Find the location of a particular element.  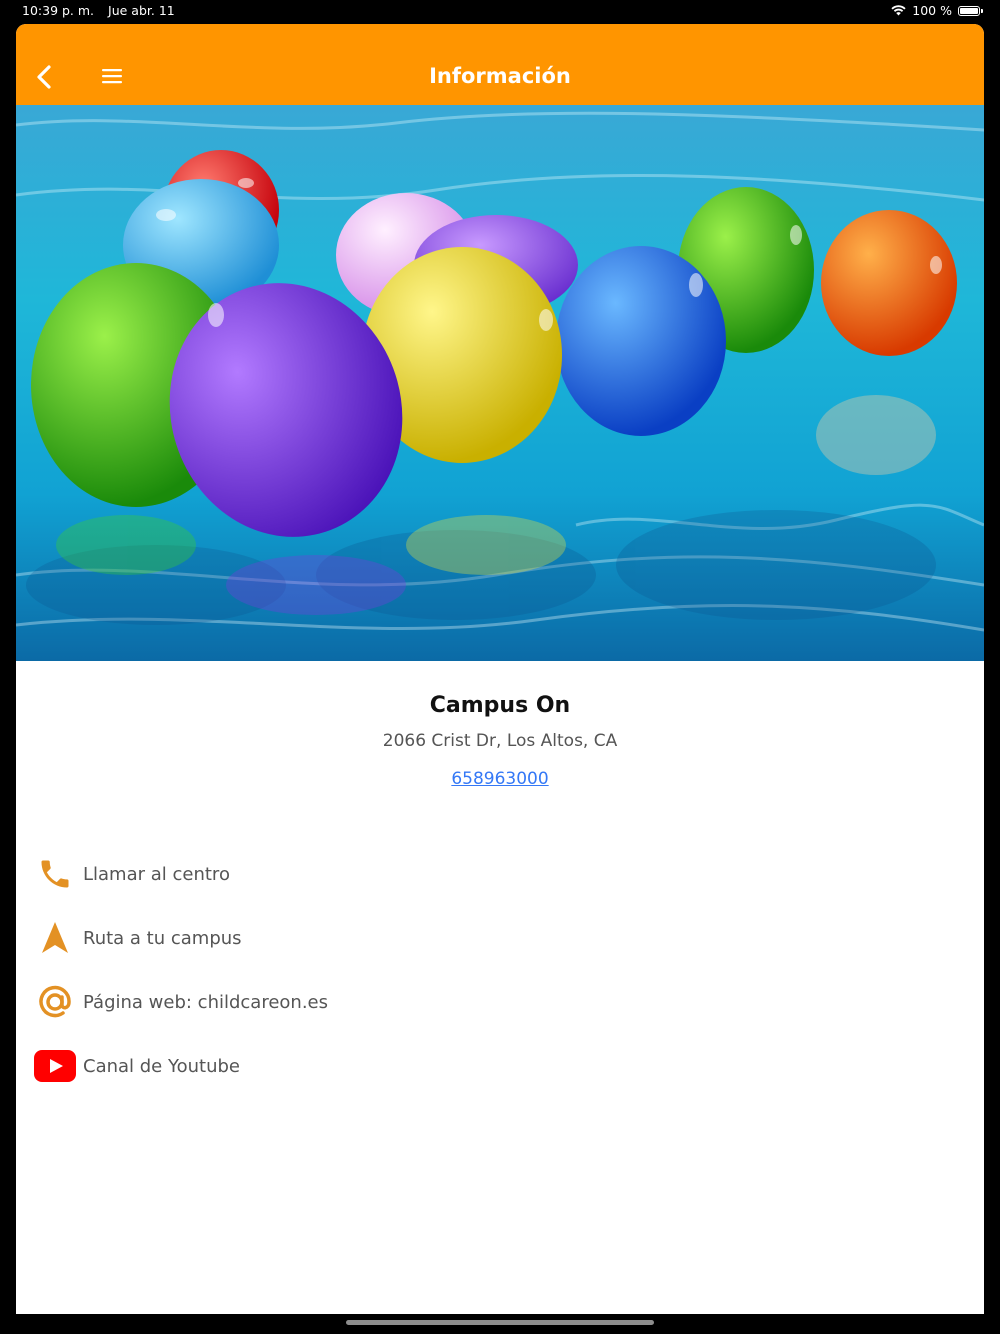

youtube-icon is located at coordinates (55, 1066).